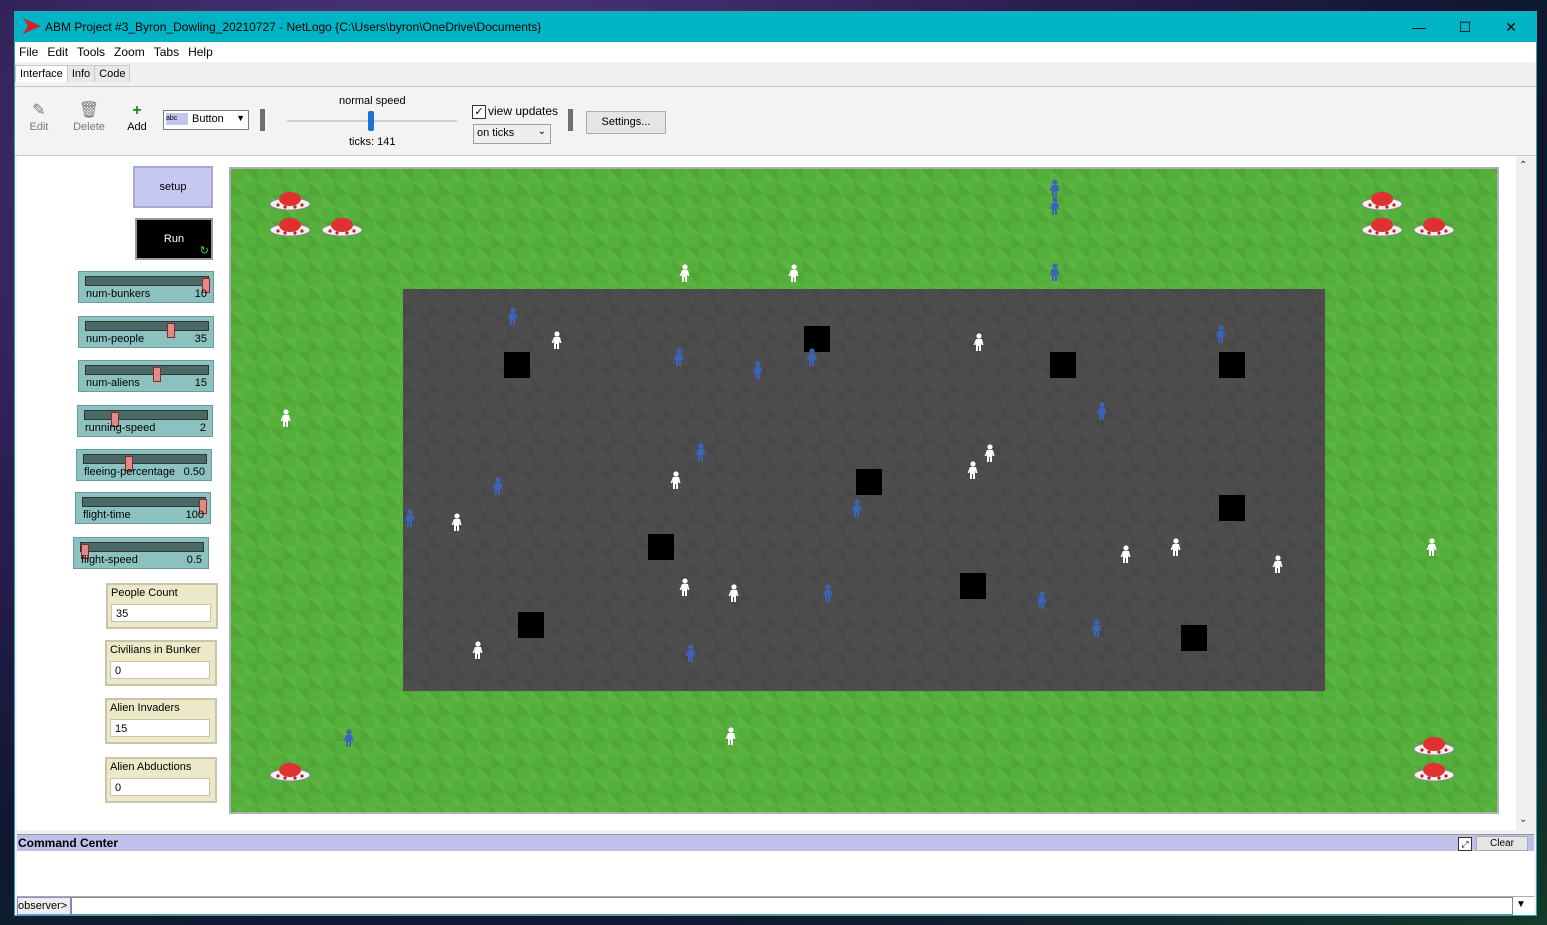 The width and height of the screenshot is (1547, 925). What do you see at coordinates (1521, 905) in the screenshot?
I see `history-dropdown-icon: ▼` at bounding box center [1521, 905].